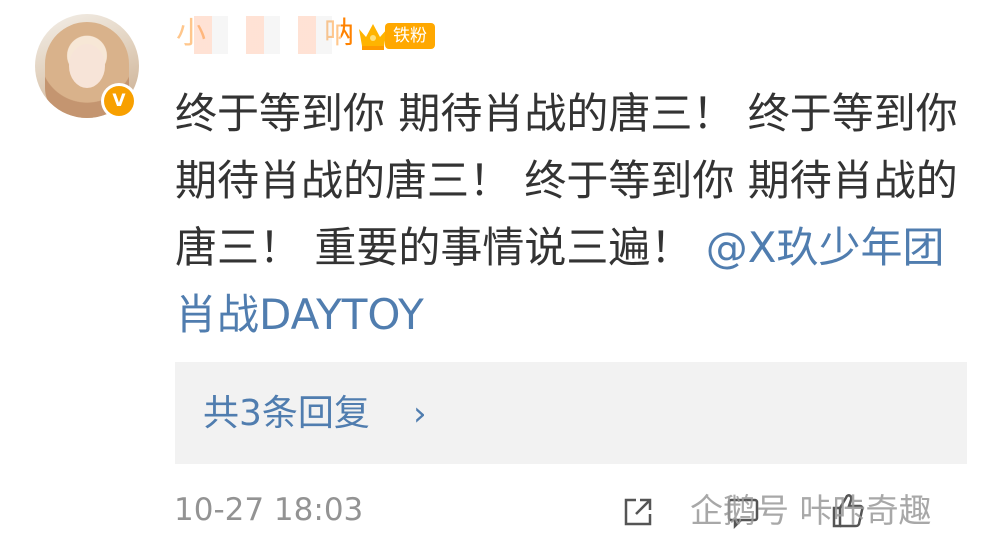 This screenshot has height=552, width=1000. Describe the element at coordinates (638, 512) in the screenshot. I see `share-icon` at that location.